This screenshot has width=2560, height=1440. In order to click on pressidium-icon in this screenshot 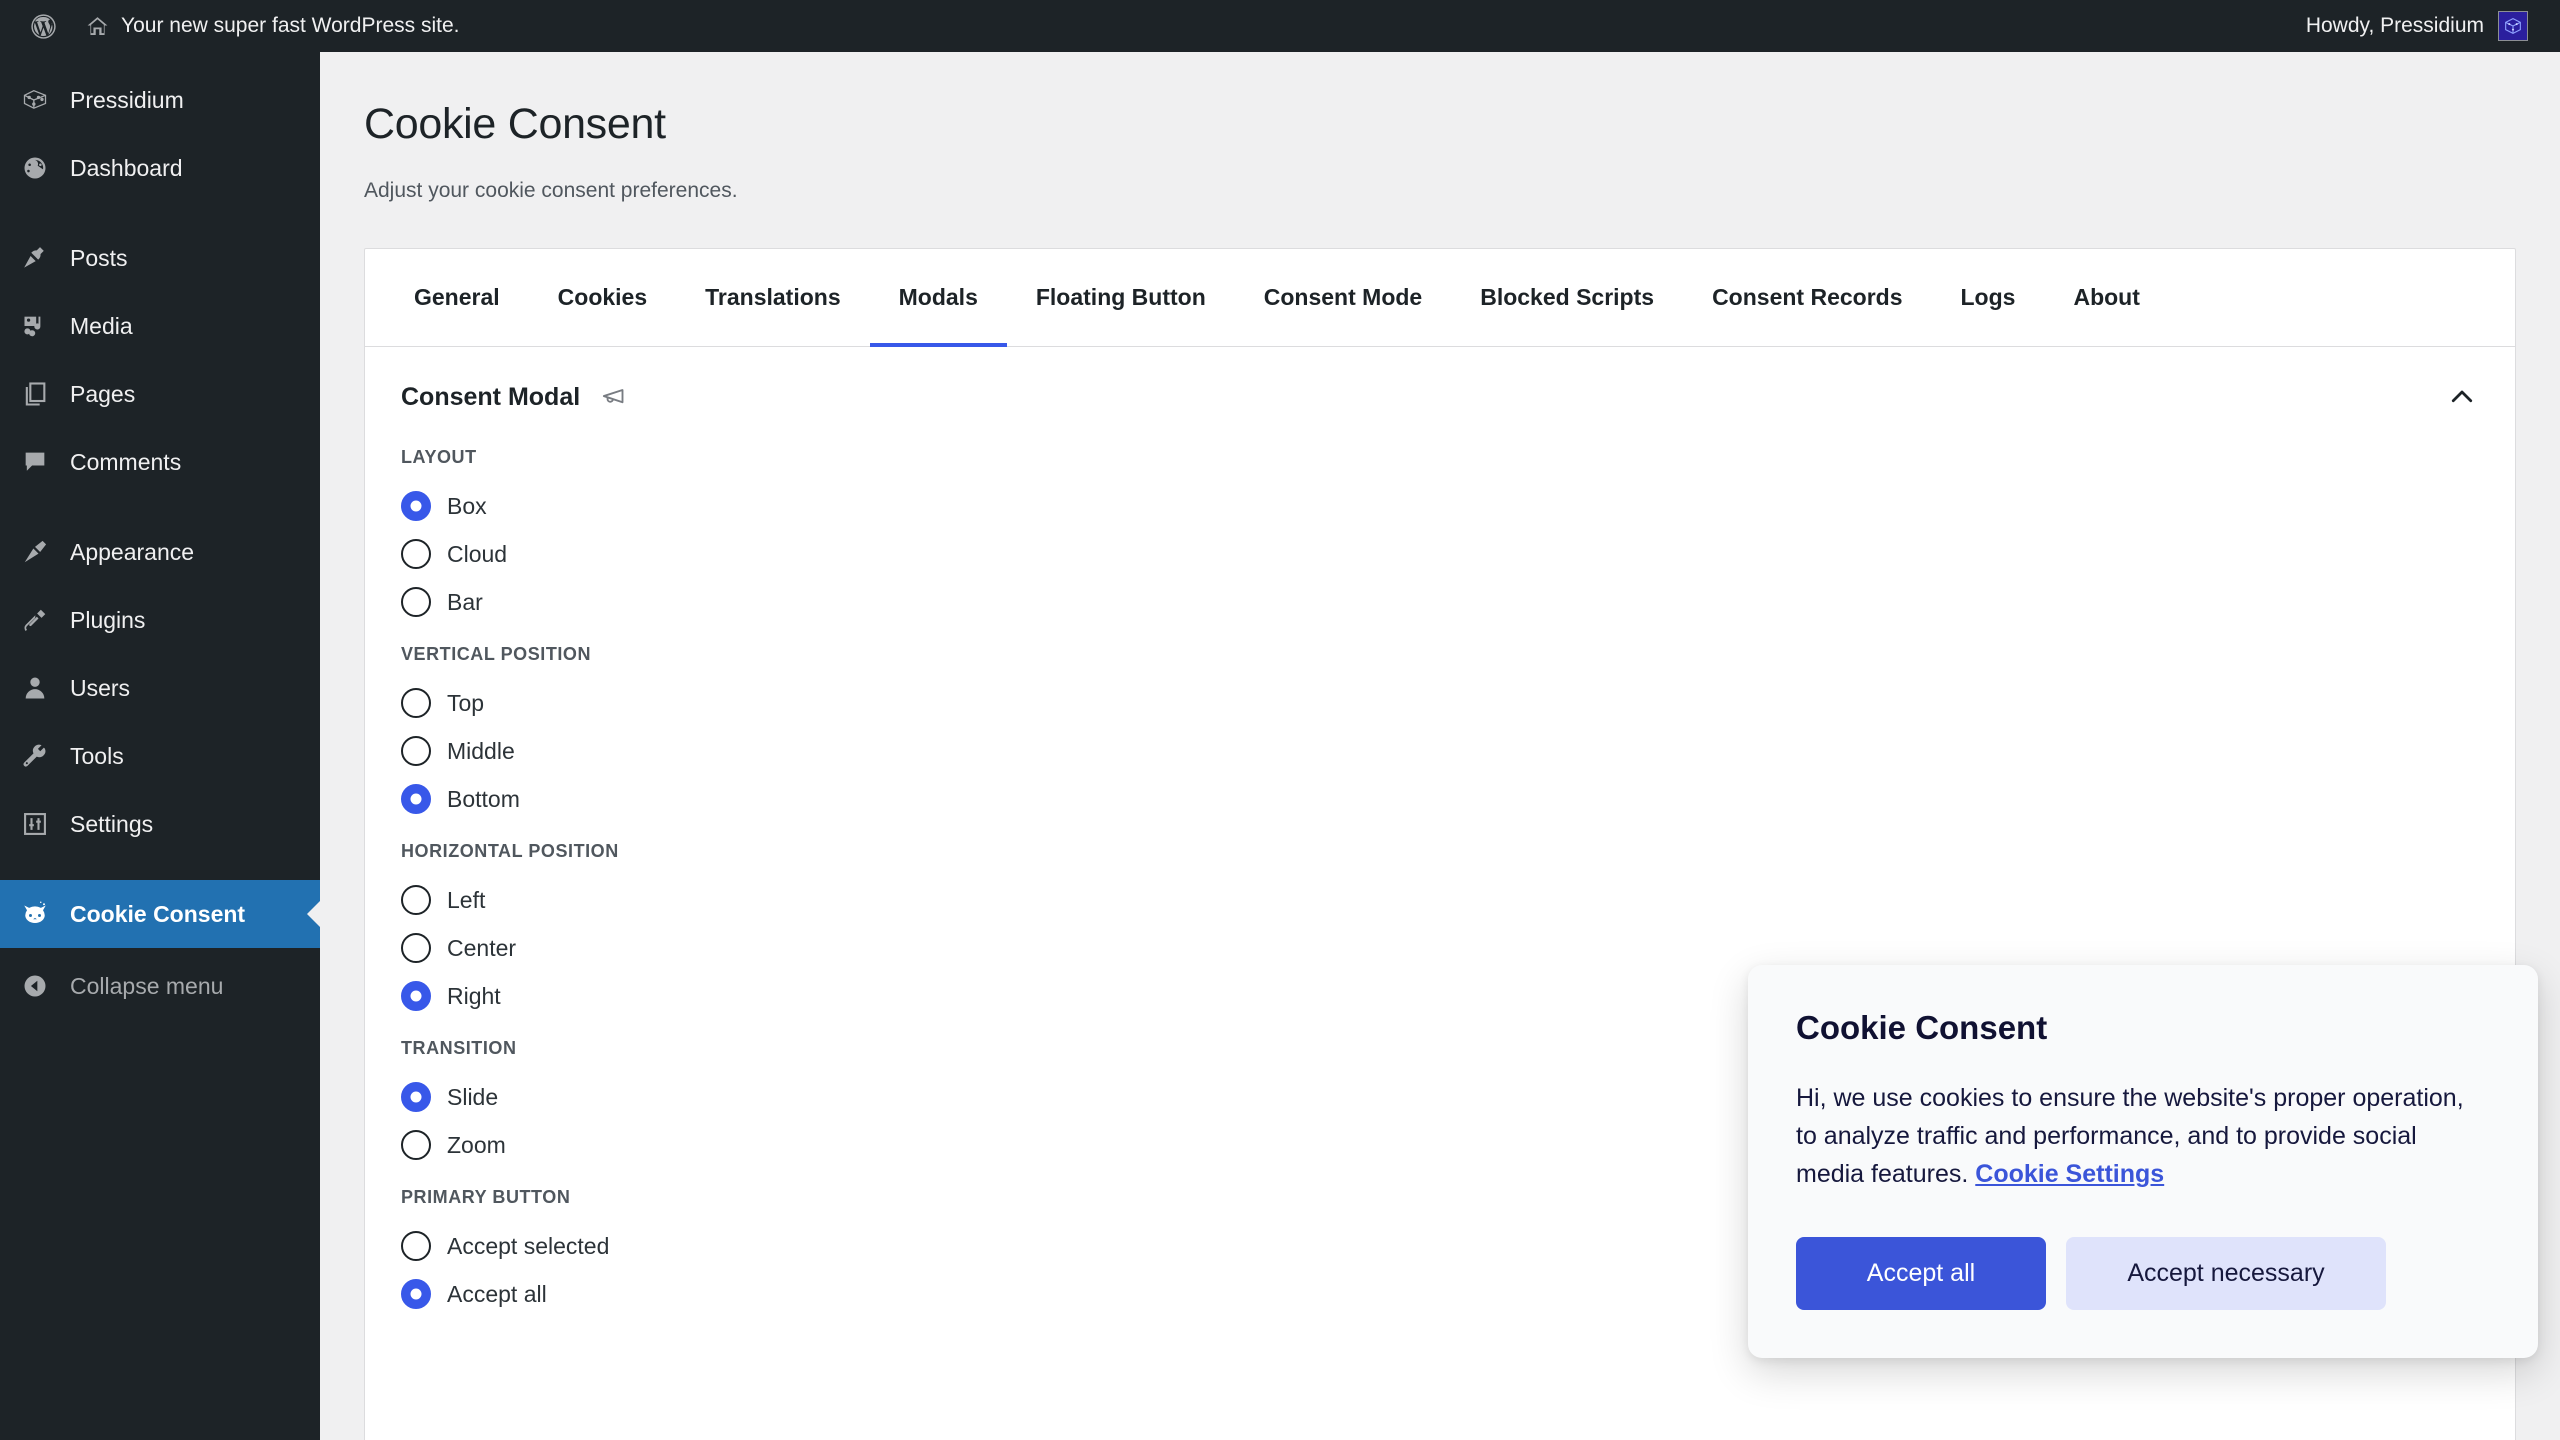, I will do `click(35, 100)`.